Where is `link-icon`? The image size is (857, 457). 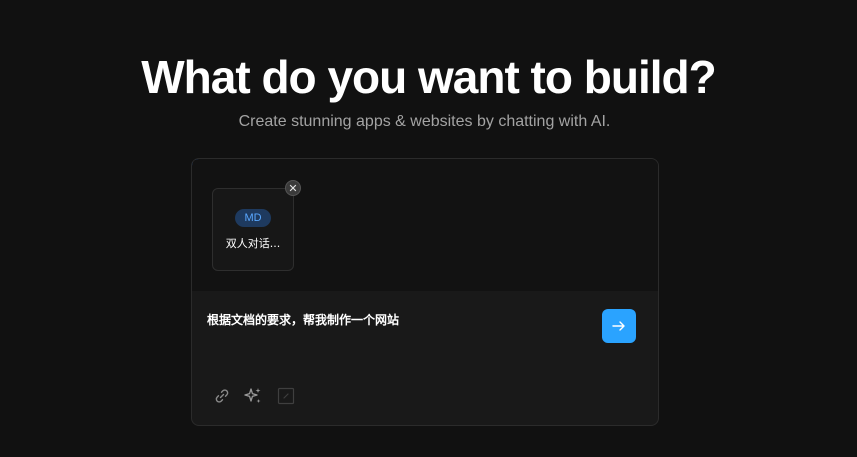 link-icon is located at coordinates (222, 396).